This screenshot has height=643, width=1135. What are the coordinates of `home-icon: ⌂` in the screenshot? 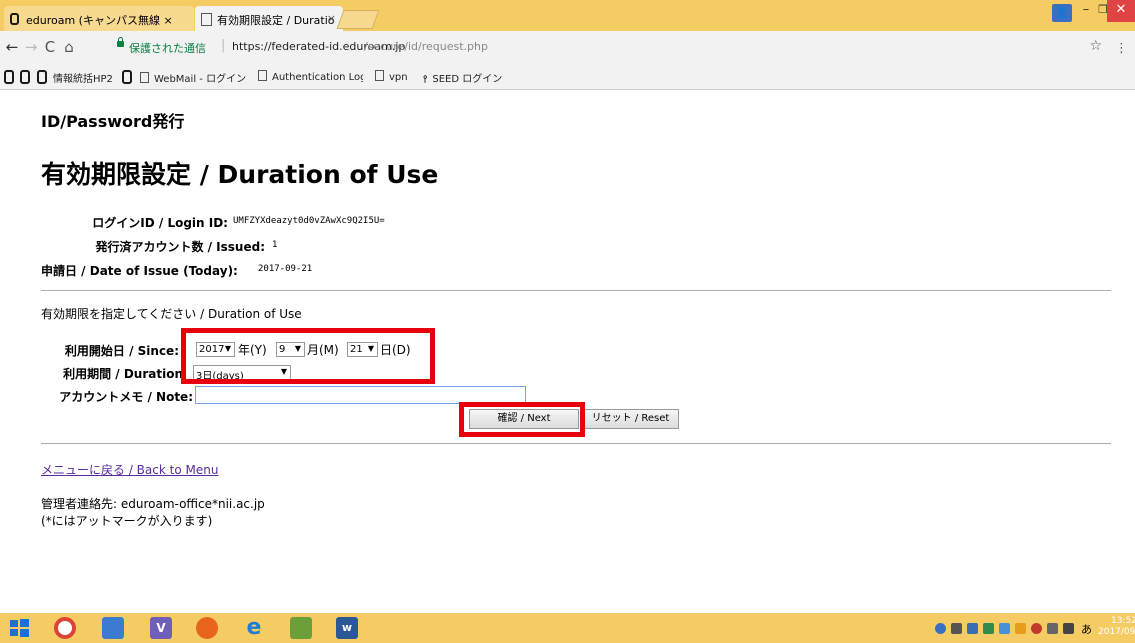 It's located at (69, 47).